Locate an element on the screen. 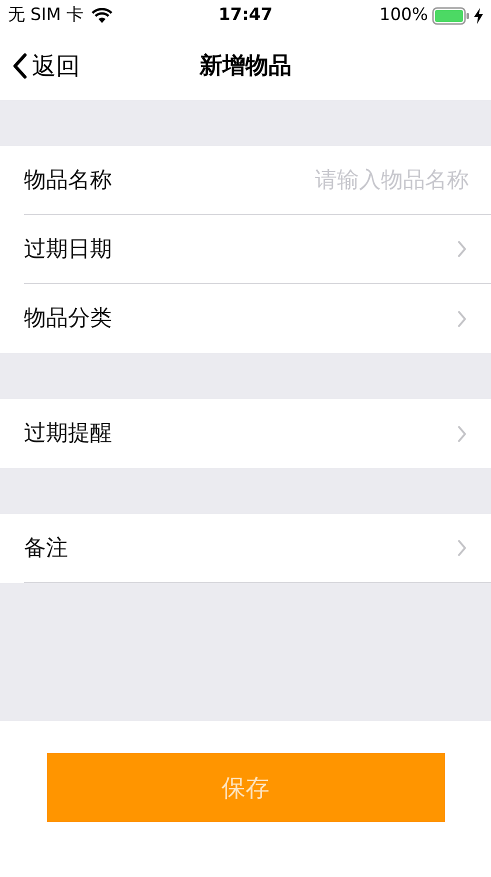 Image resolution: width=491 pixels, height=877 pixels. back-button: 返回 is located at coordinates (40, 66).